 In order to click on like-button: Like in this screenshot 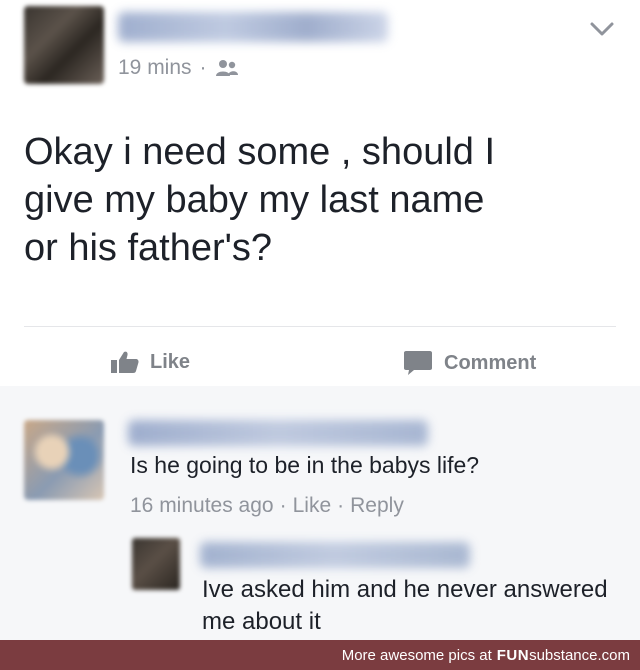, I will do `click(150, 362)`.